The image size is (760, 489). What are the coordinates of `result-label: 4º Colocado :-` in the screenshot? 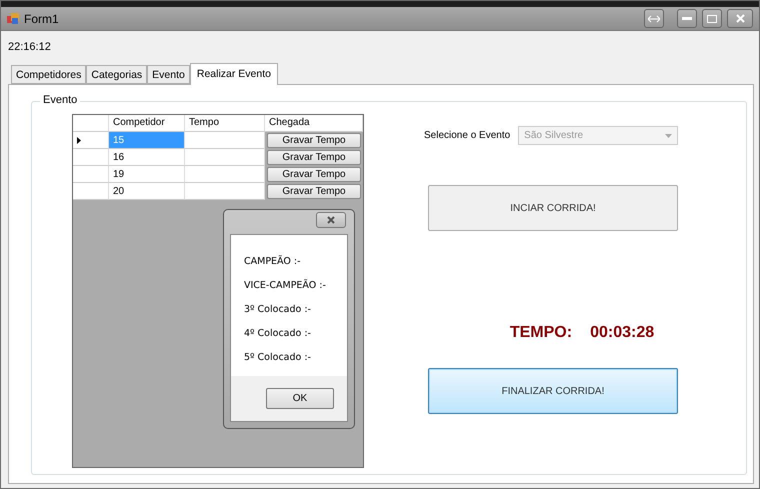 It's located at (278, 333).